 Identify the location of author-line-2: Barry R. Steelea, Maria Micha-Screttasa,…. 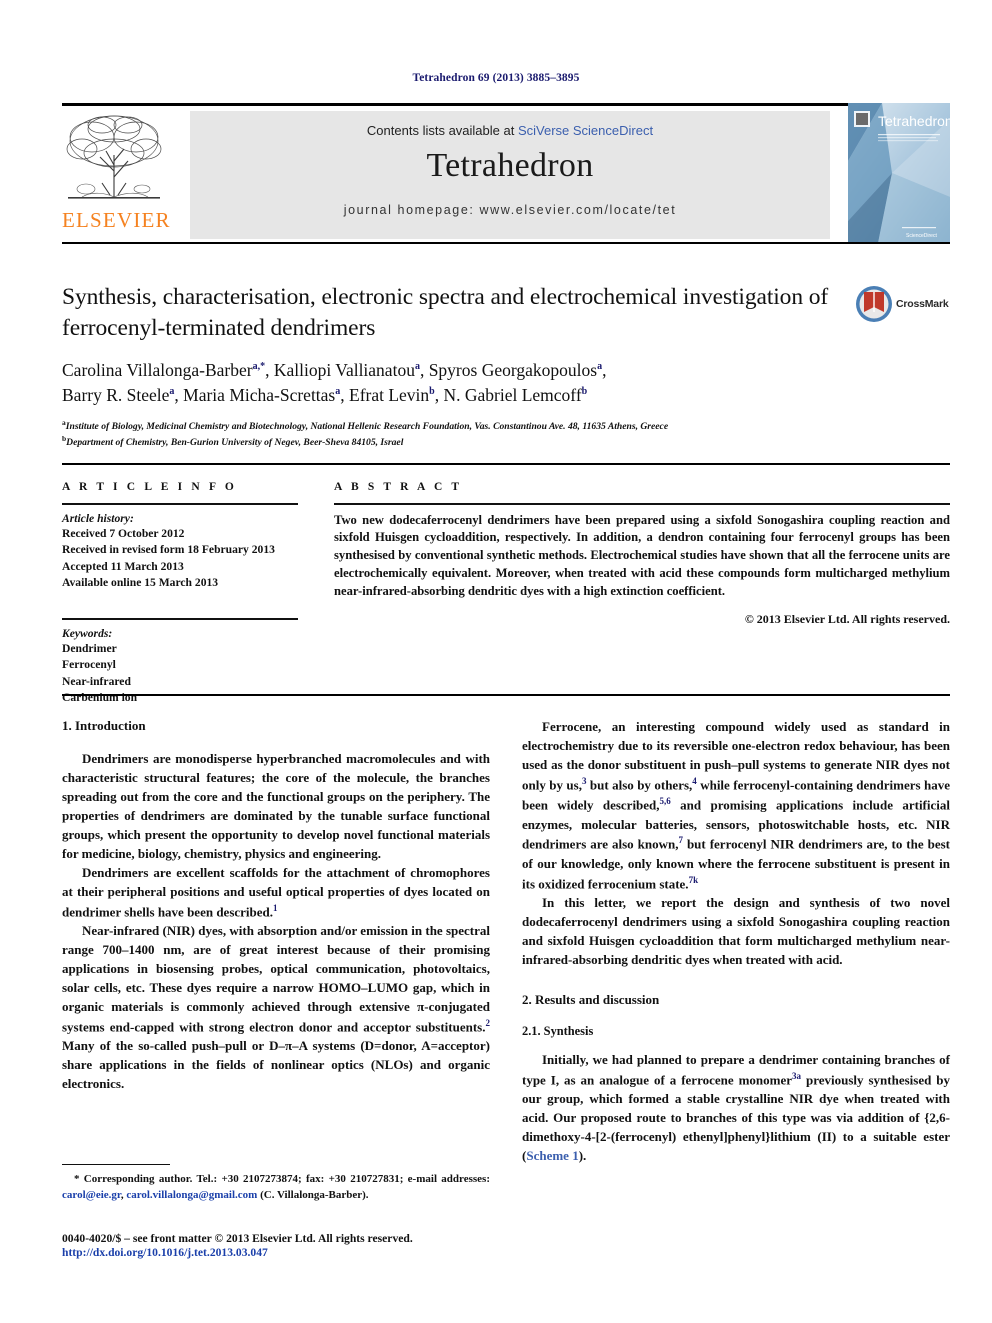
(325, 395).